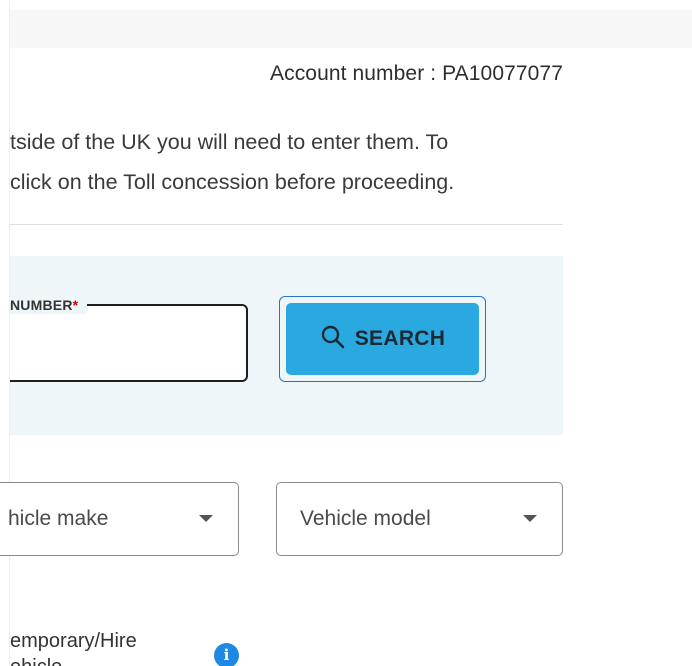  Describe the element at coordinates (365, 518) in the screenshot. I see `vehicle-model-value: Vehicle model` at that location.